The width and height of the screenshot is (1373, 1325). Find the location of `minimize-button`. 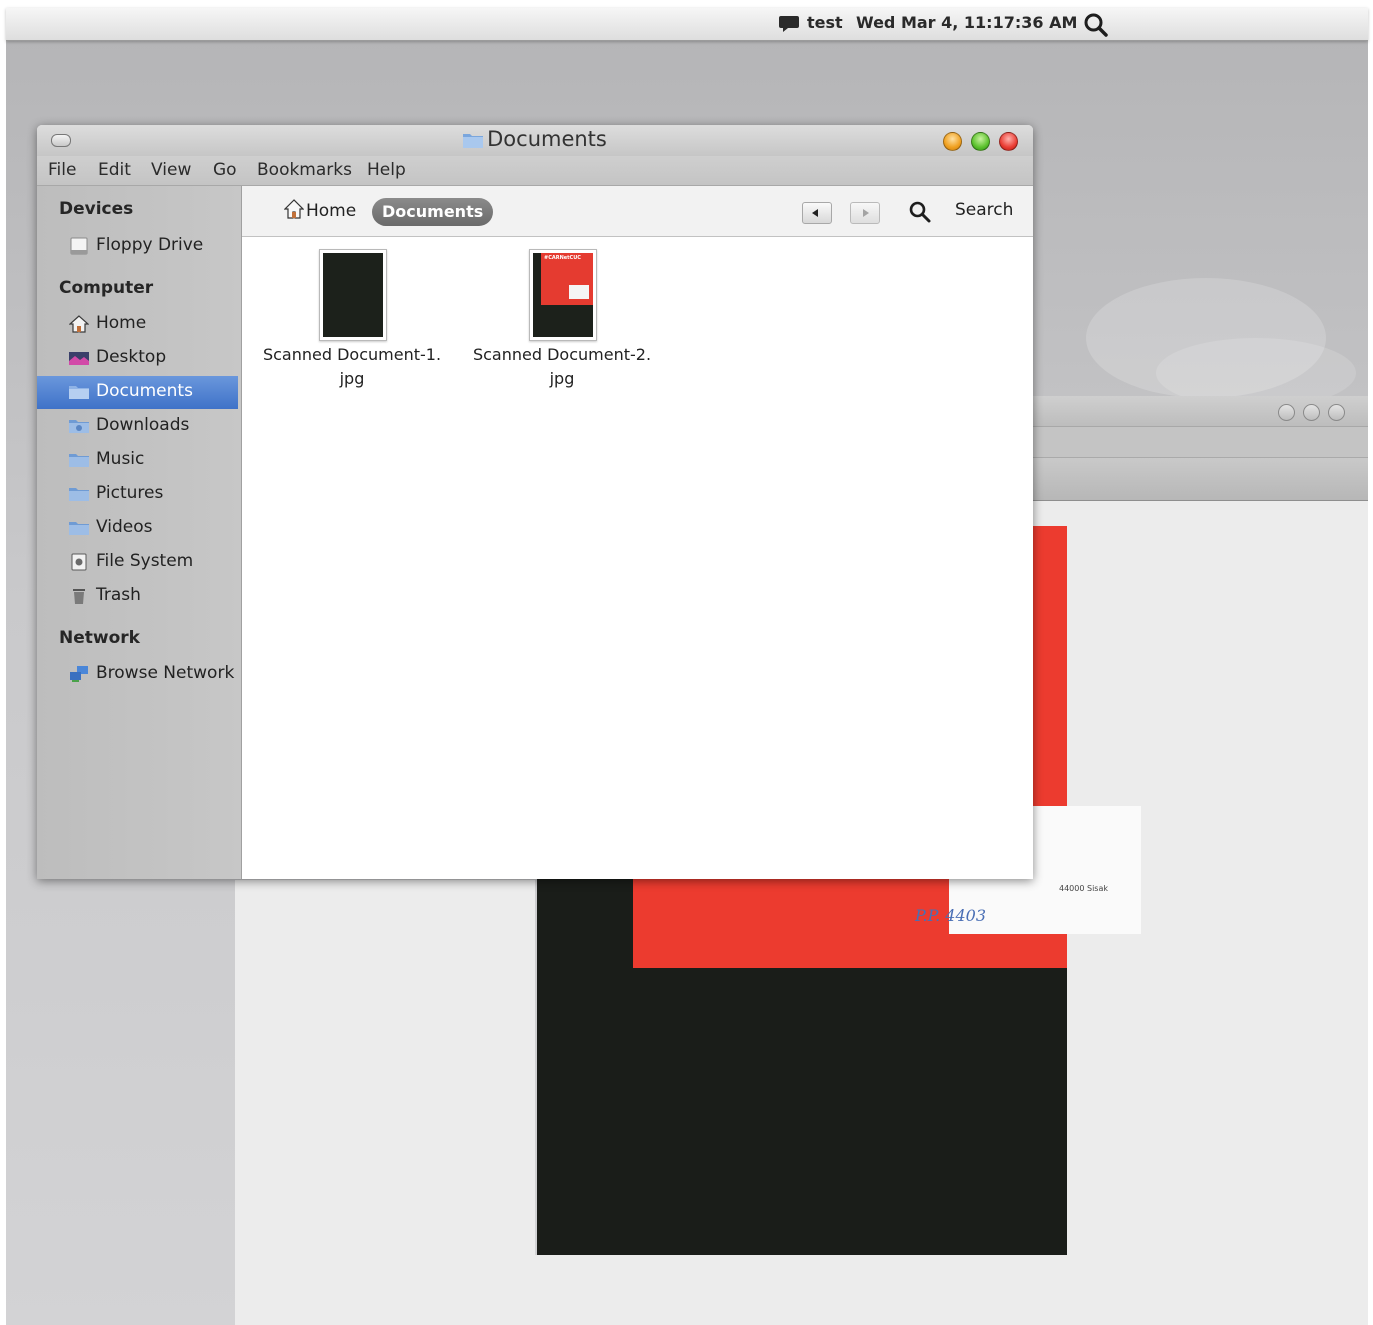

minimize-button is located at coordinates (952, 141).